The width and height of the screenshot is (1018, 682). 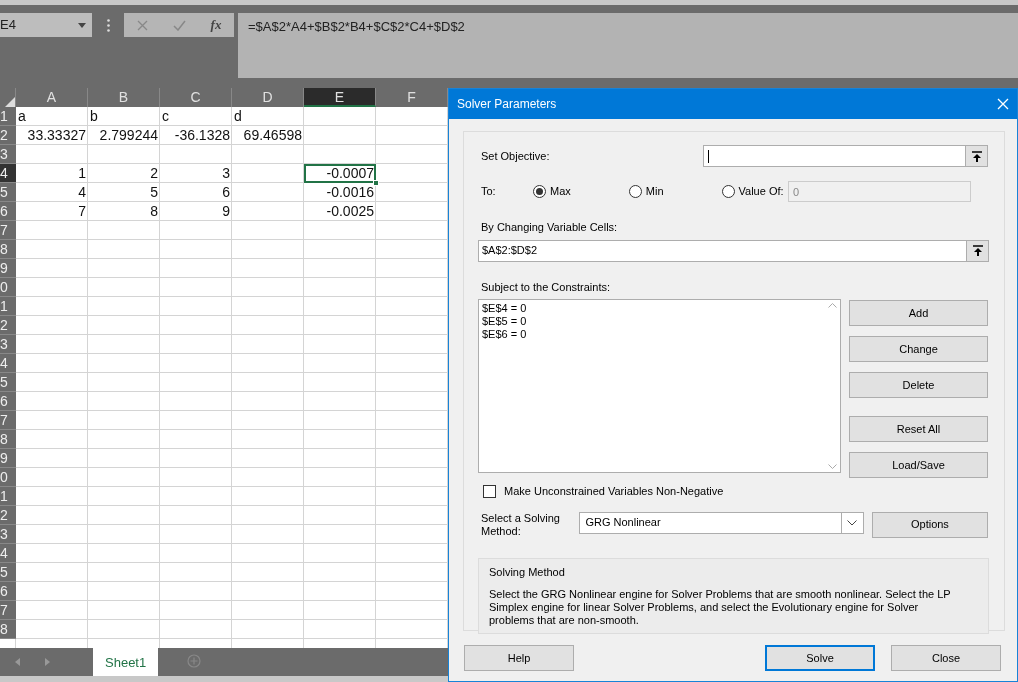 I want to click on options-button: Options, so click(x=929, y=524).